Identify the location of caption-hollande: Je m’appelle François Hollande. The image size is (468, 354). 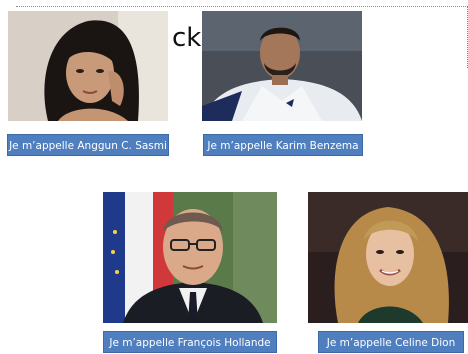
(190, 342).